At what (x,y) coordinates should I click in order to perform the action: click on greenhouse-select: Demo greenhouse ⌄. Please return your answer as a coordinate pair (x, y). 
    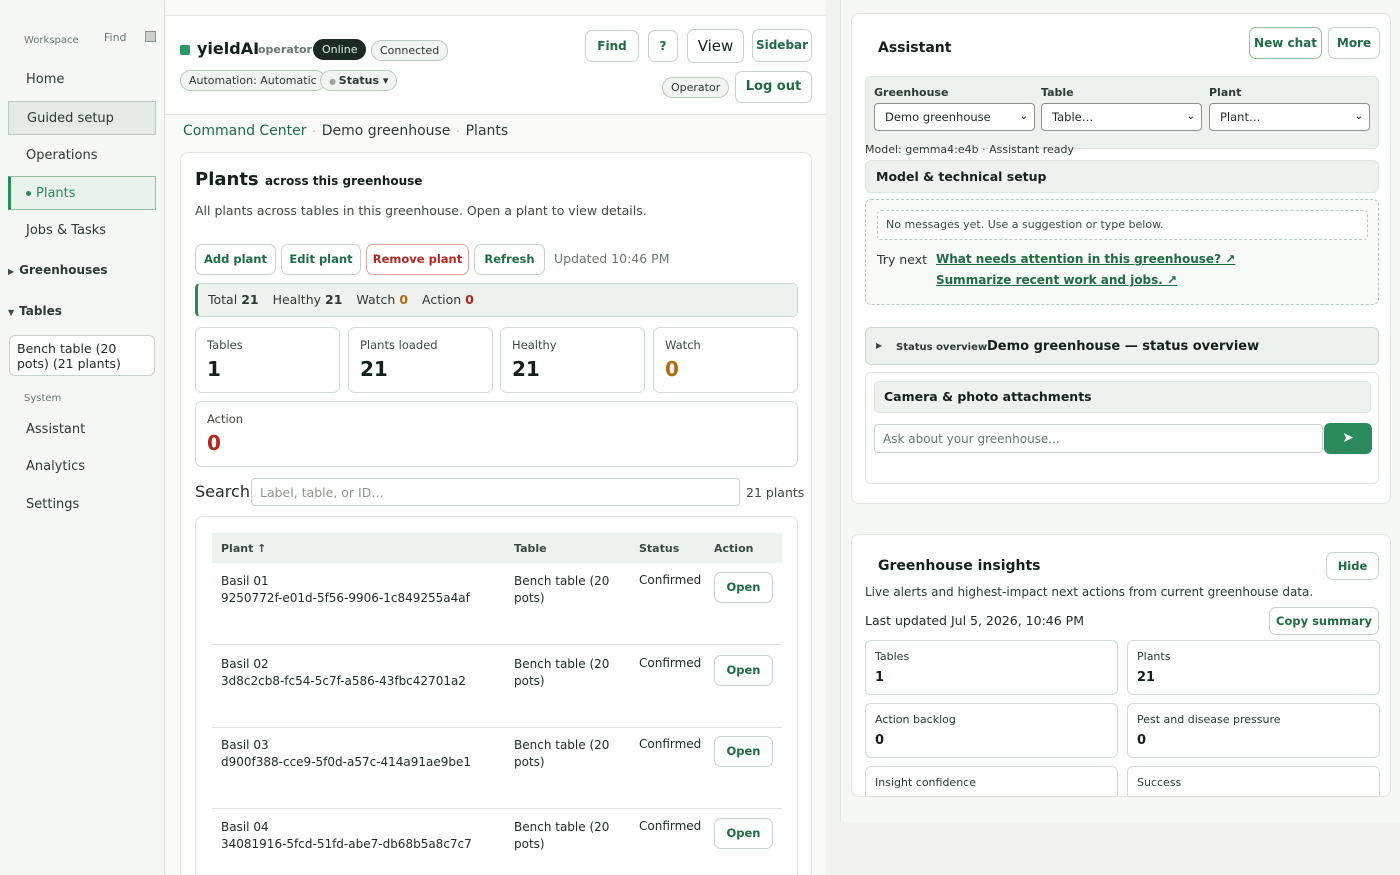
    Looking at the image, I should click on (954, 117).